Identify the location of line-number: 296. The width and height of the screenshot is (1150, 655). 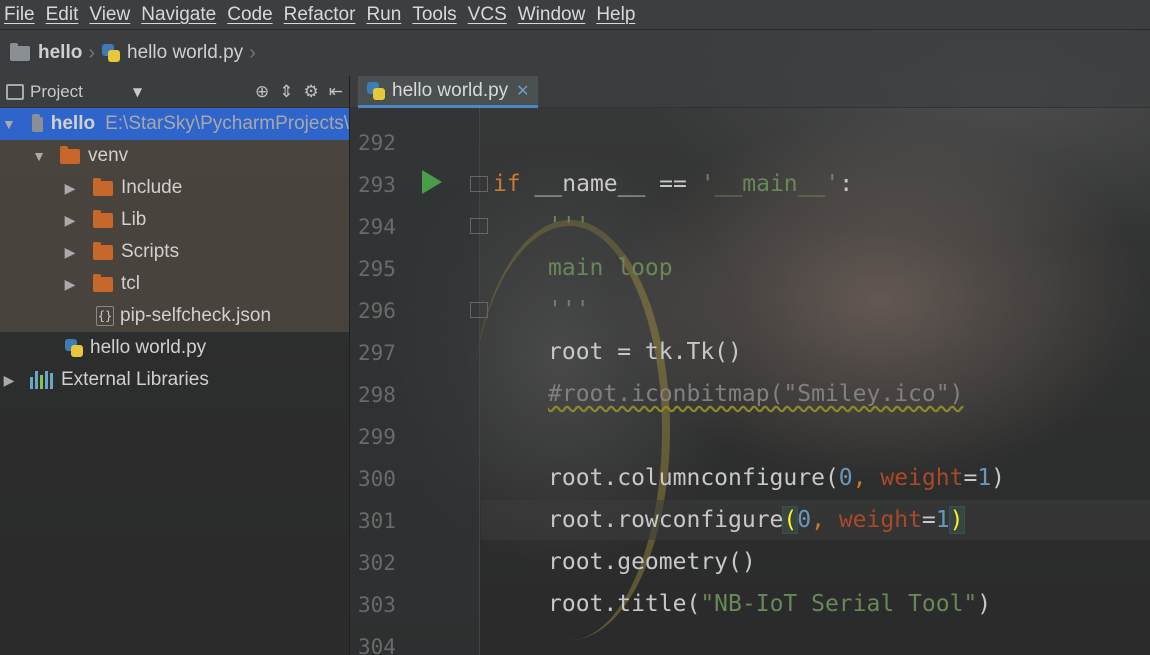
(377, 311).